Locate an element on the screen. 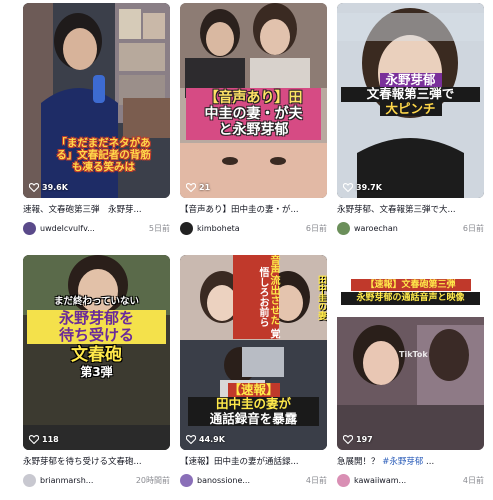  like-count-value: 44.9K is located at coordinates (212, 439).